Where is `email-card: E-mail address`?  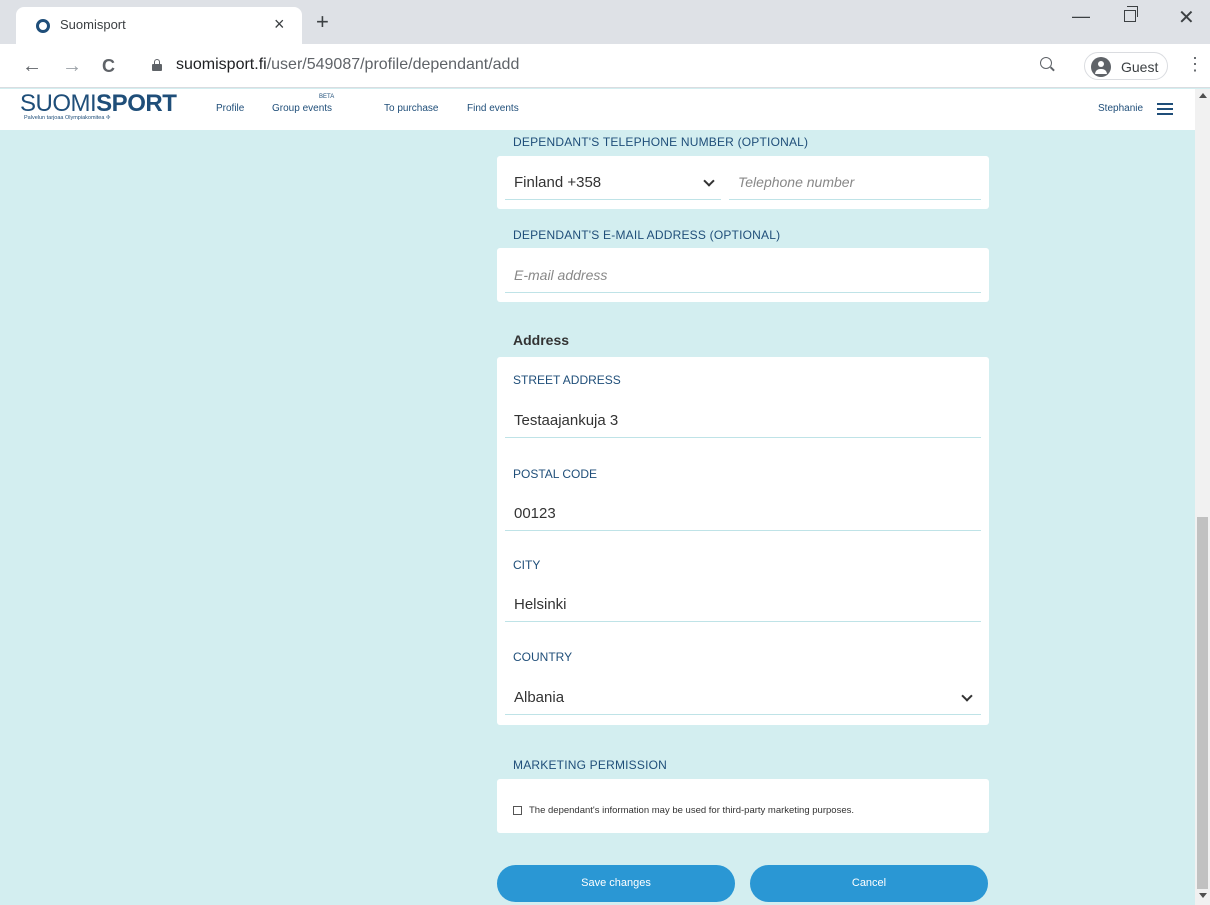 email-card: E-mail address is located at coordinates (743, 275).